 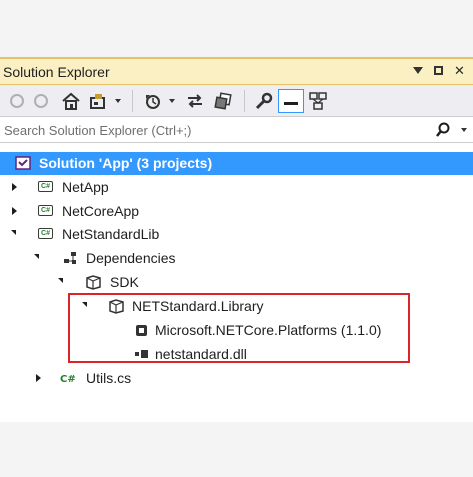 I want to click on bottom-margin, so click(x=236, y=449).